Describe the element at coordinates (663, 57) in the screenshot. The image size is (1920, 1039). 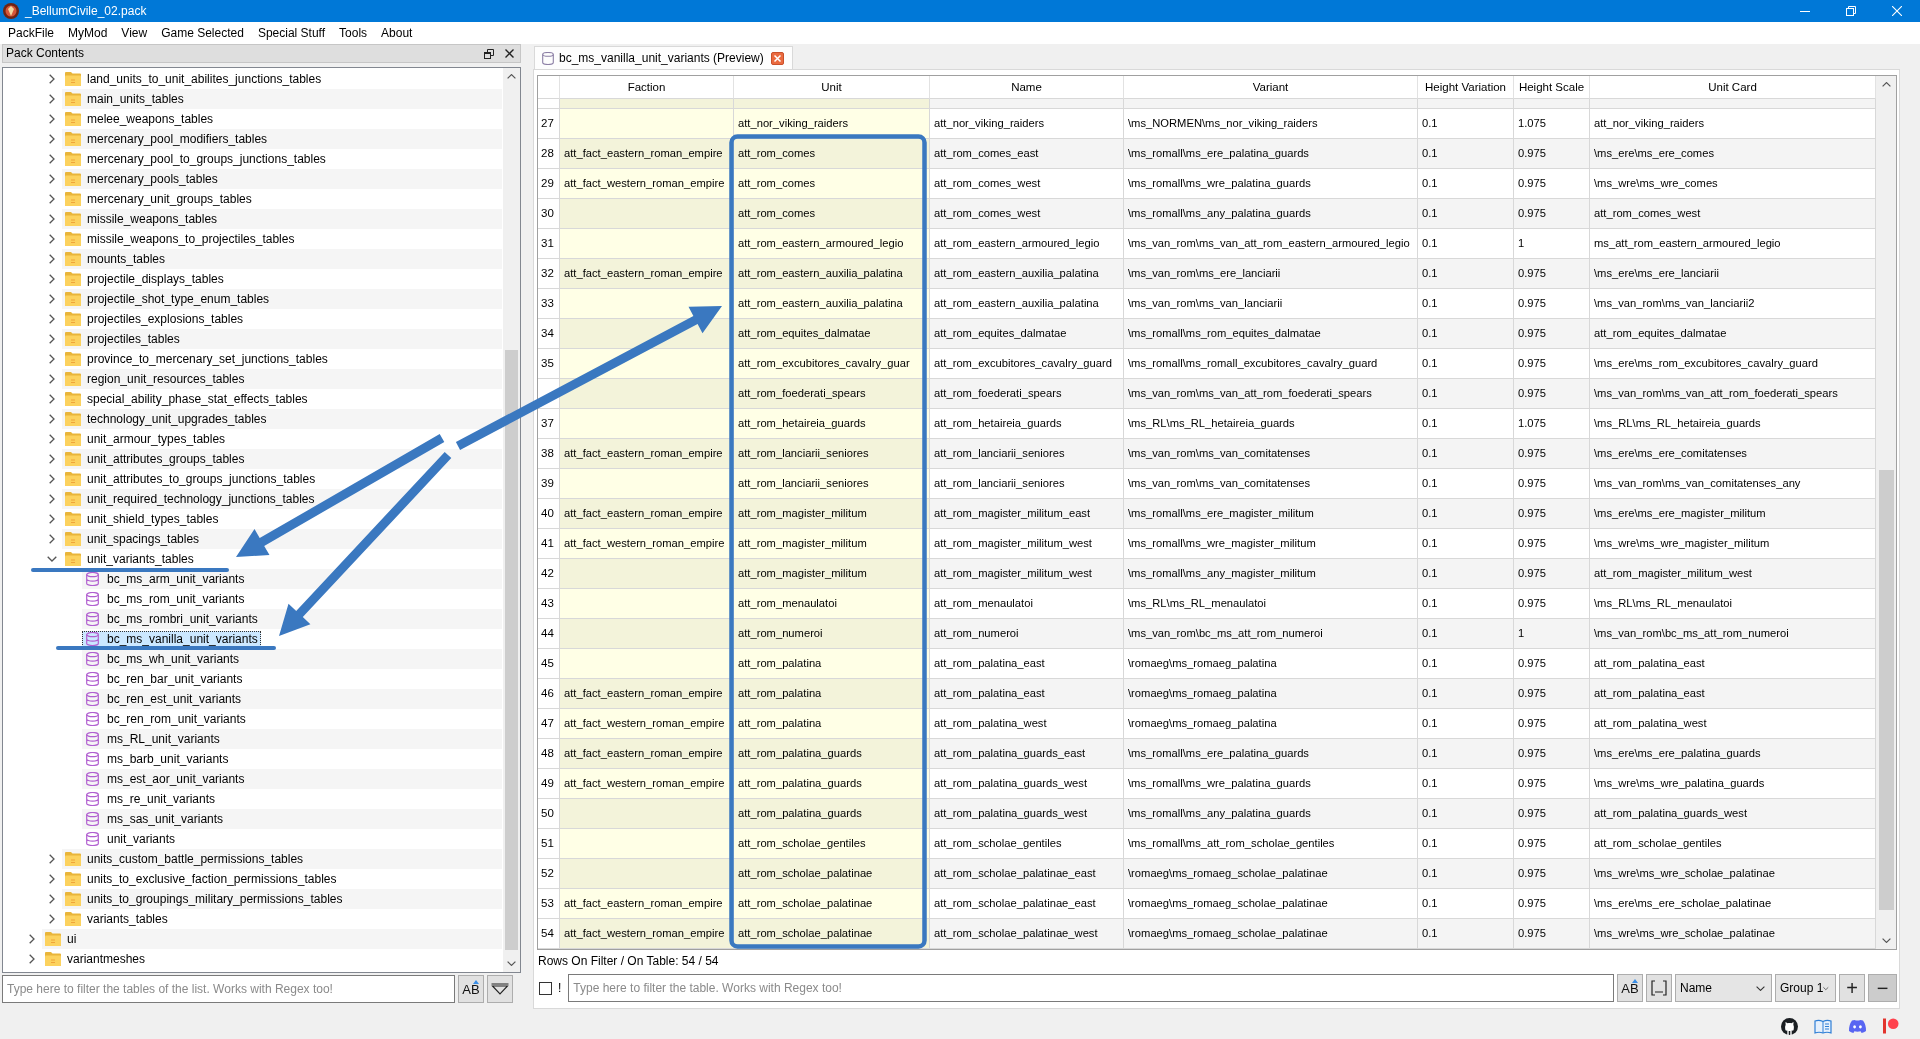
I see `tab: bc_ms_vanilla_unit_variants (Preview)` at that location.